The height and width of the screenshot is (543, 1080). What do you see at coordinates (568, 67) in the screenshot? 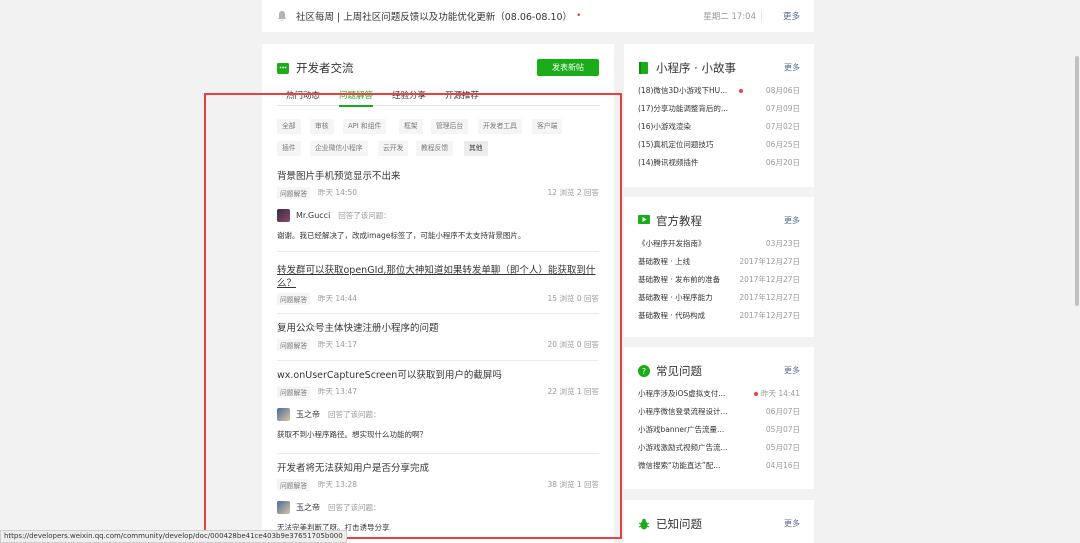
I see `new-post-button: 发表新帖` at bounding box center [568, 67].